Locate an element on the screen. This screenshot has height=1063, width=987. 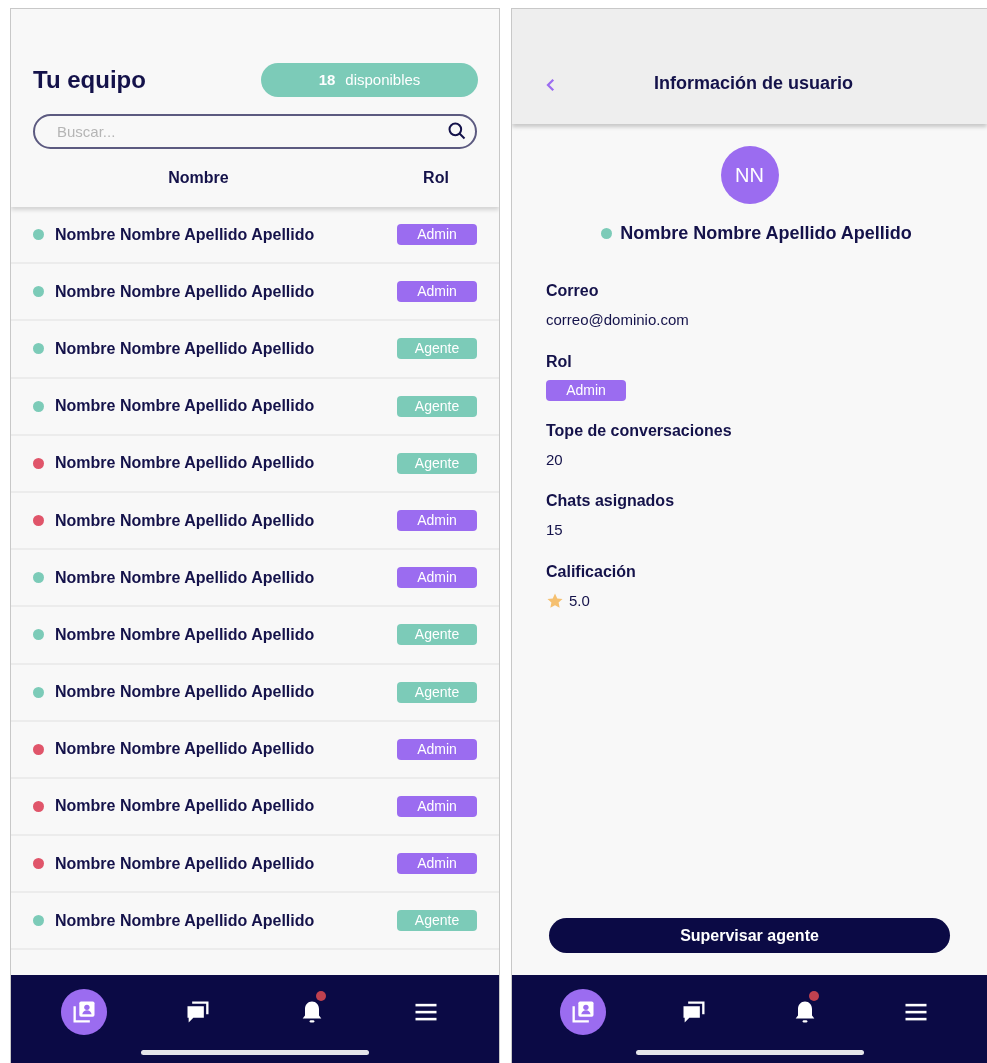
available-count: 18 is located at coordinates (327, 79).